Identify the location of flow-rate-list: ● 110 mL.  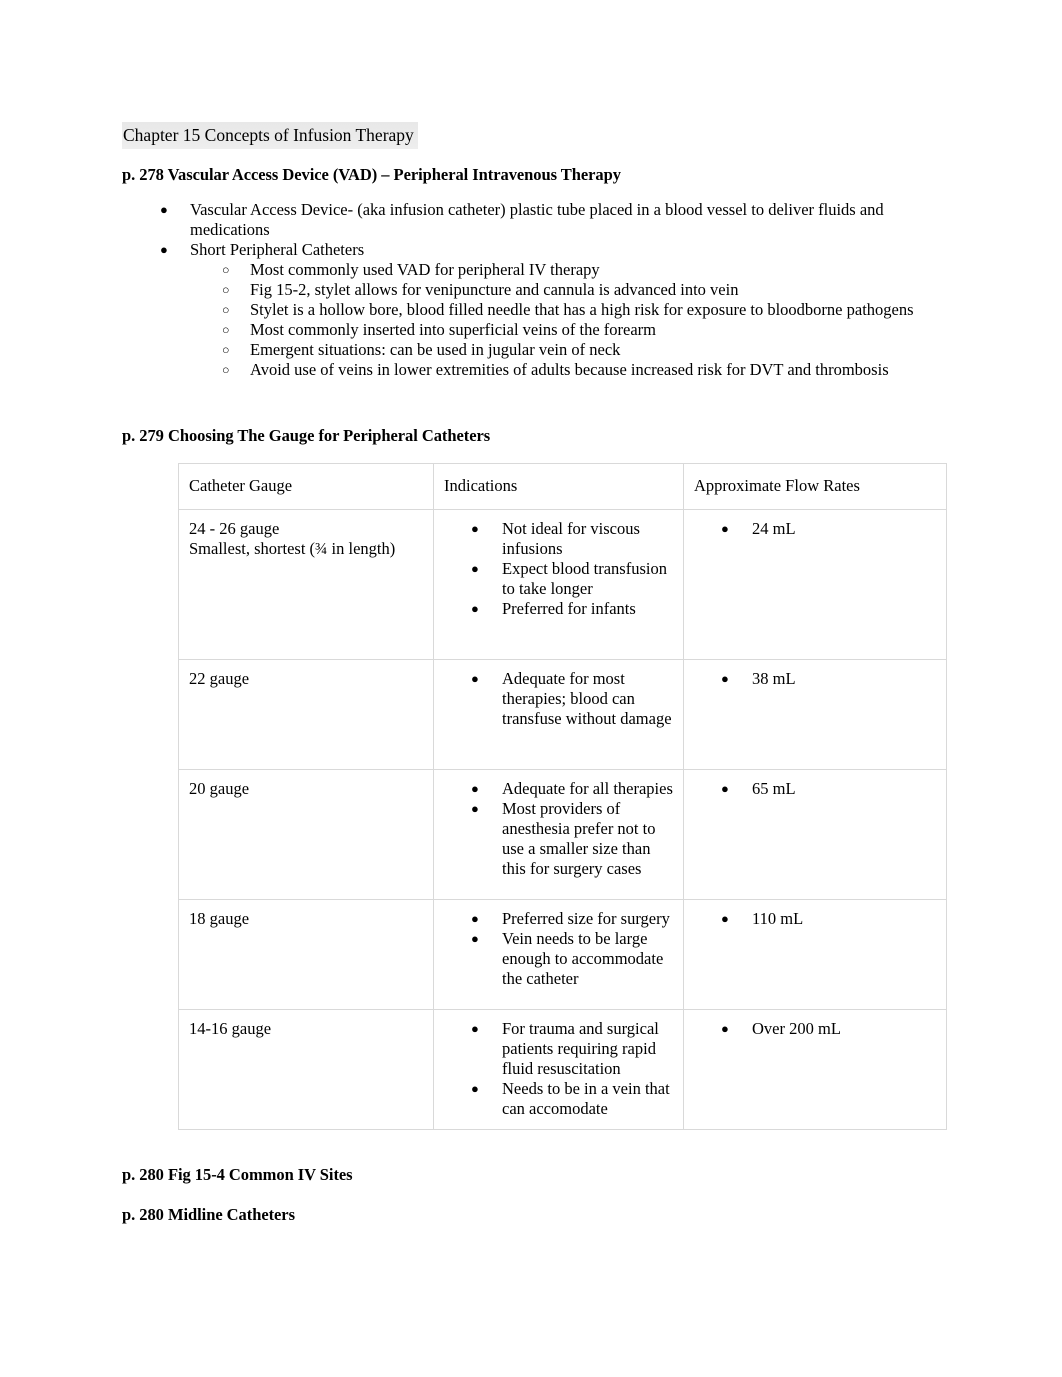
(815, 919).